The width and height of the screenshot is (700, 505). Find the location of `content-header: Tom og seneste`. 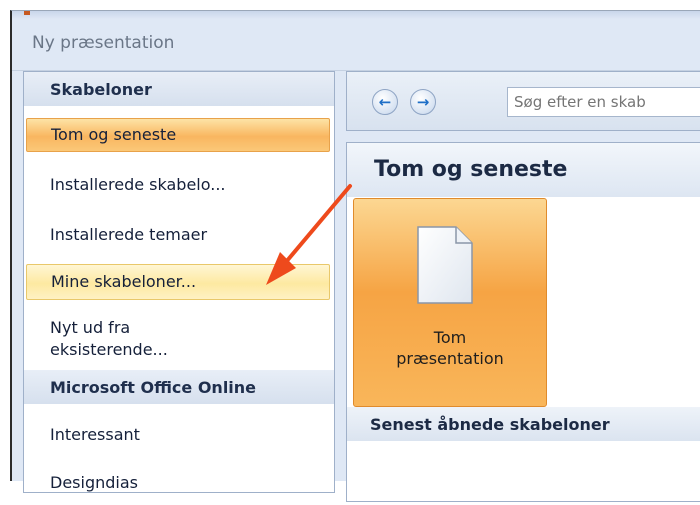

content-header: Tom og seneste is located at coordinates (523, 170).